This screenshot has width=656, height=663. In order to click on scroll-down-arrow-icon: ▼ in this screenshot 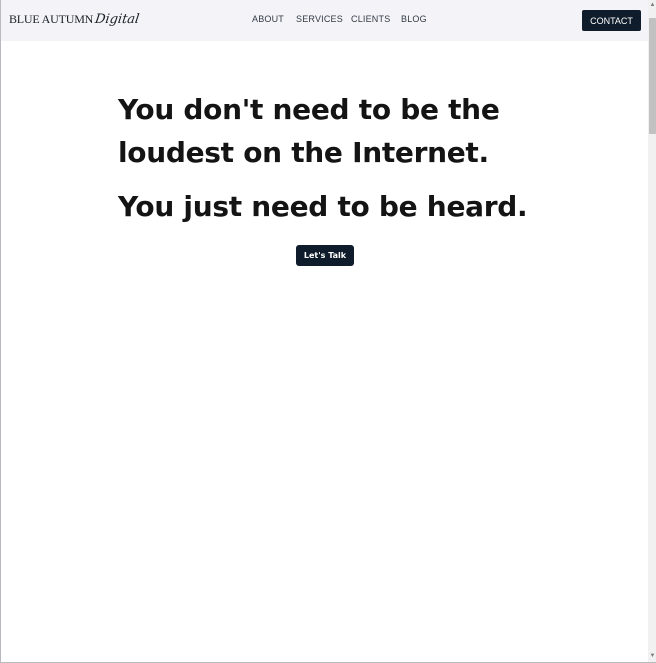, I will do `click(652, 656)`.